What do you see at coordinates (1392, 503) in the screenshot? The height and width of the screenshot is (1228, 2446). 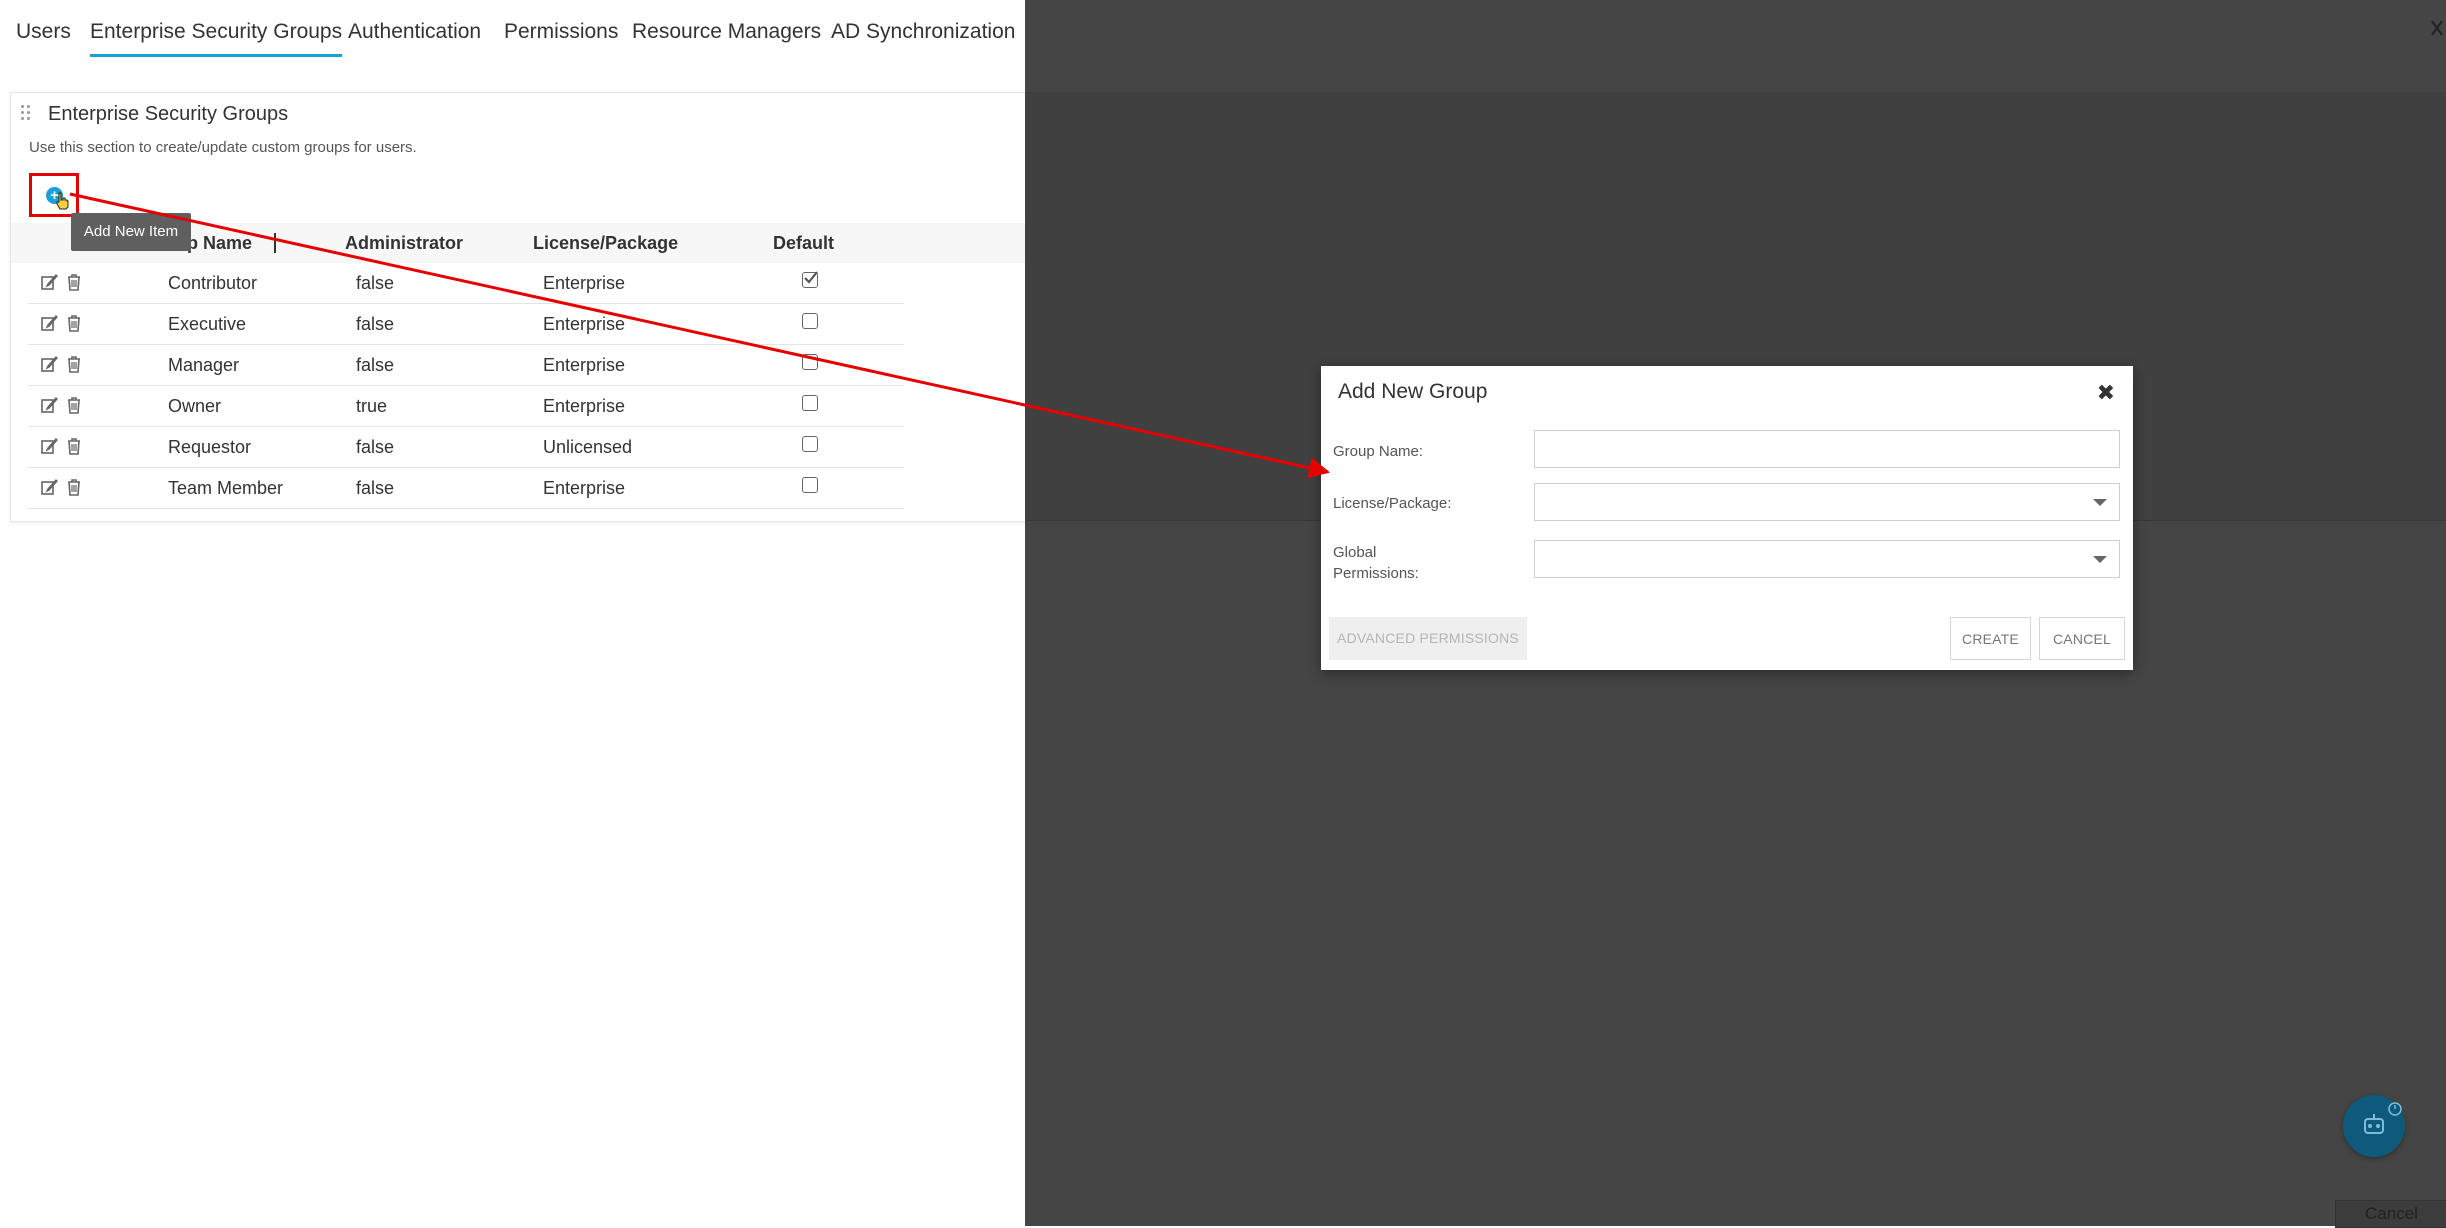 I see `license-package-label: License/Package:` at bounding box center [1392, 503].